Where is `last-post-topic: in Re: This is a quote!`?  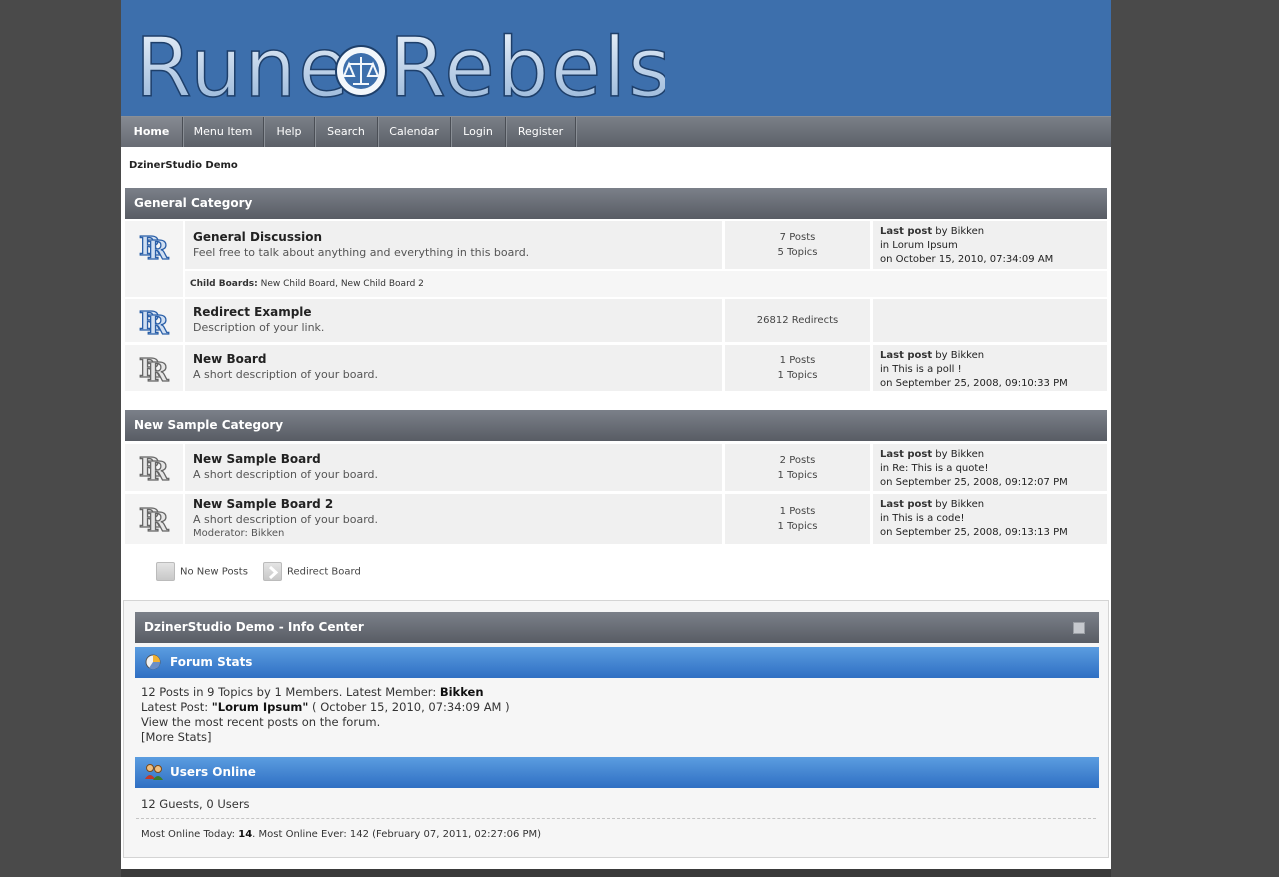 last-post-topic: in Re: This is a quote! is located at coordinates (990, 469).